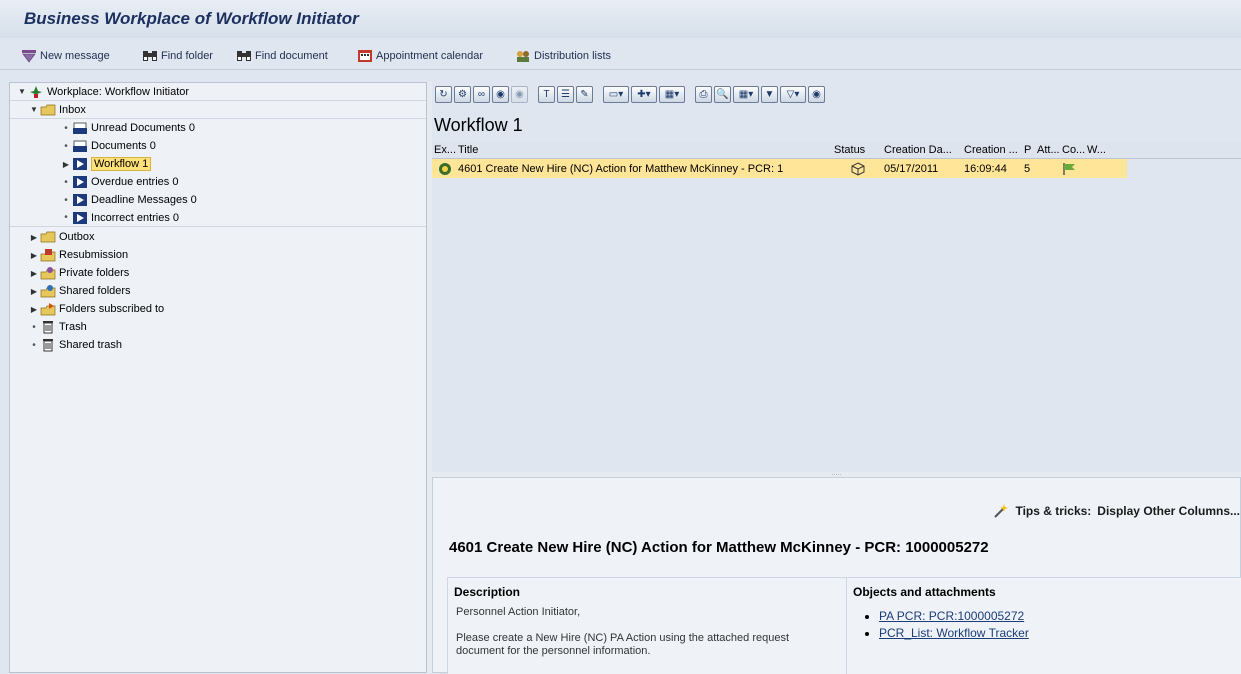 This screenshot has width=1241, height=674. What do you see at coordinates (218, 345) in the screenshot?
I see `tree-node-shared-trash: • Shared trash` at bounding box center [218, 345].